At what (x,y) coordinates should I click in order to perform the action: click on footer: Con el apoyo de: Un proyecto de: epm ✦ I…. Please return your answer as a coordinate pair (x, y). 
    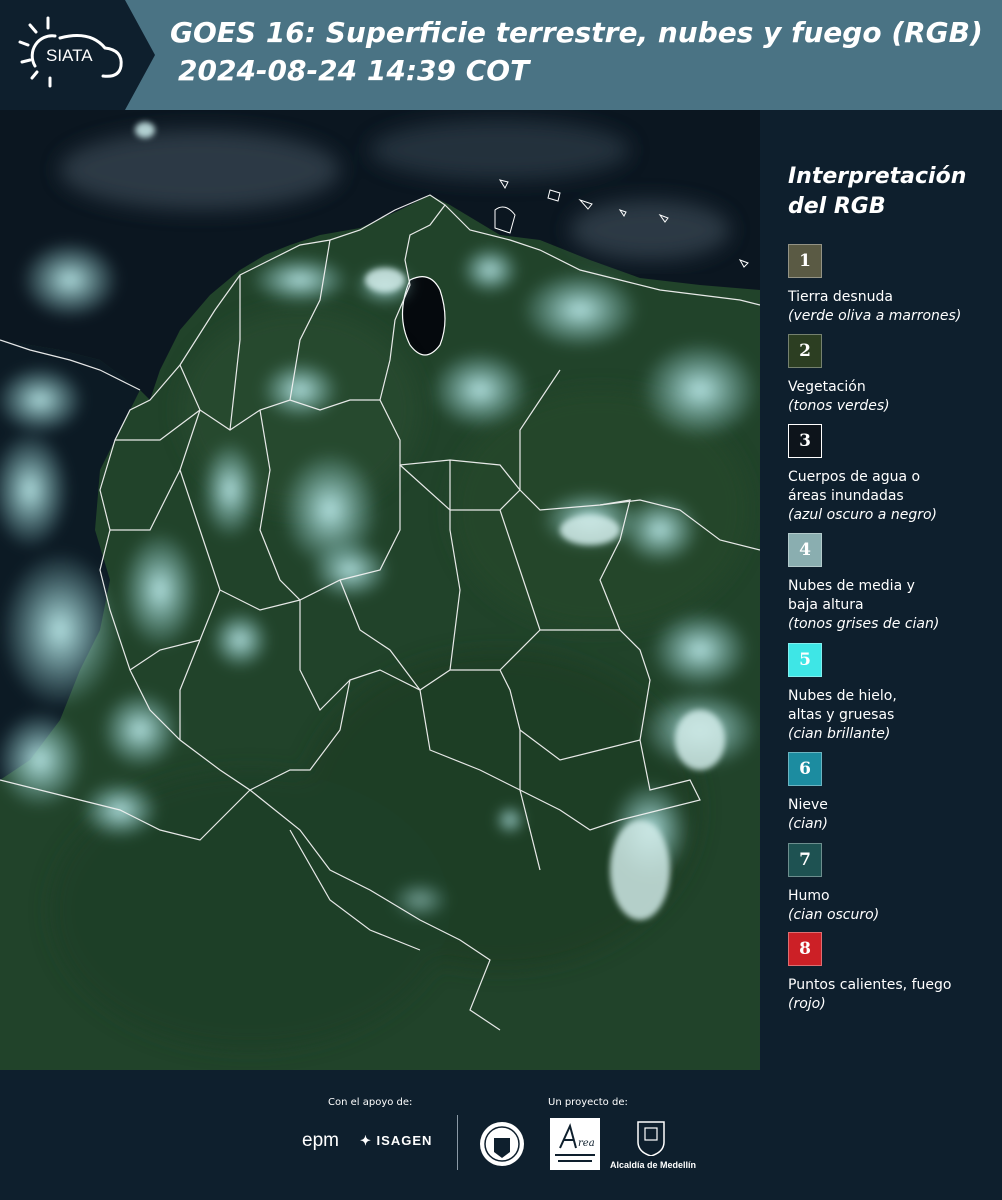
    Looking at the image, I should click on (501, 1135).